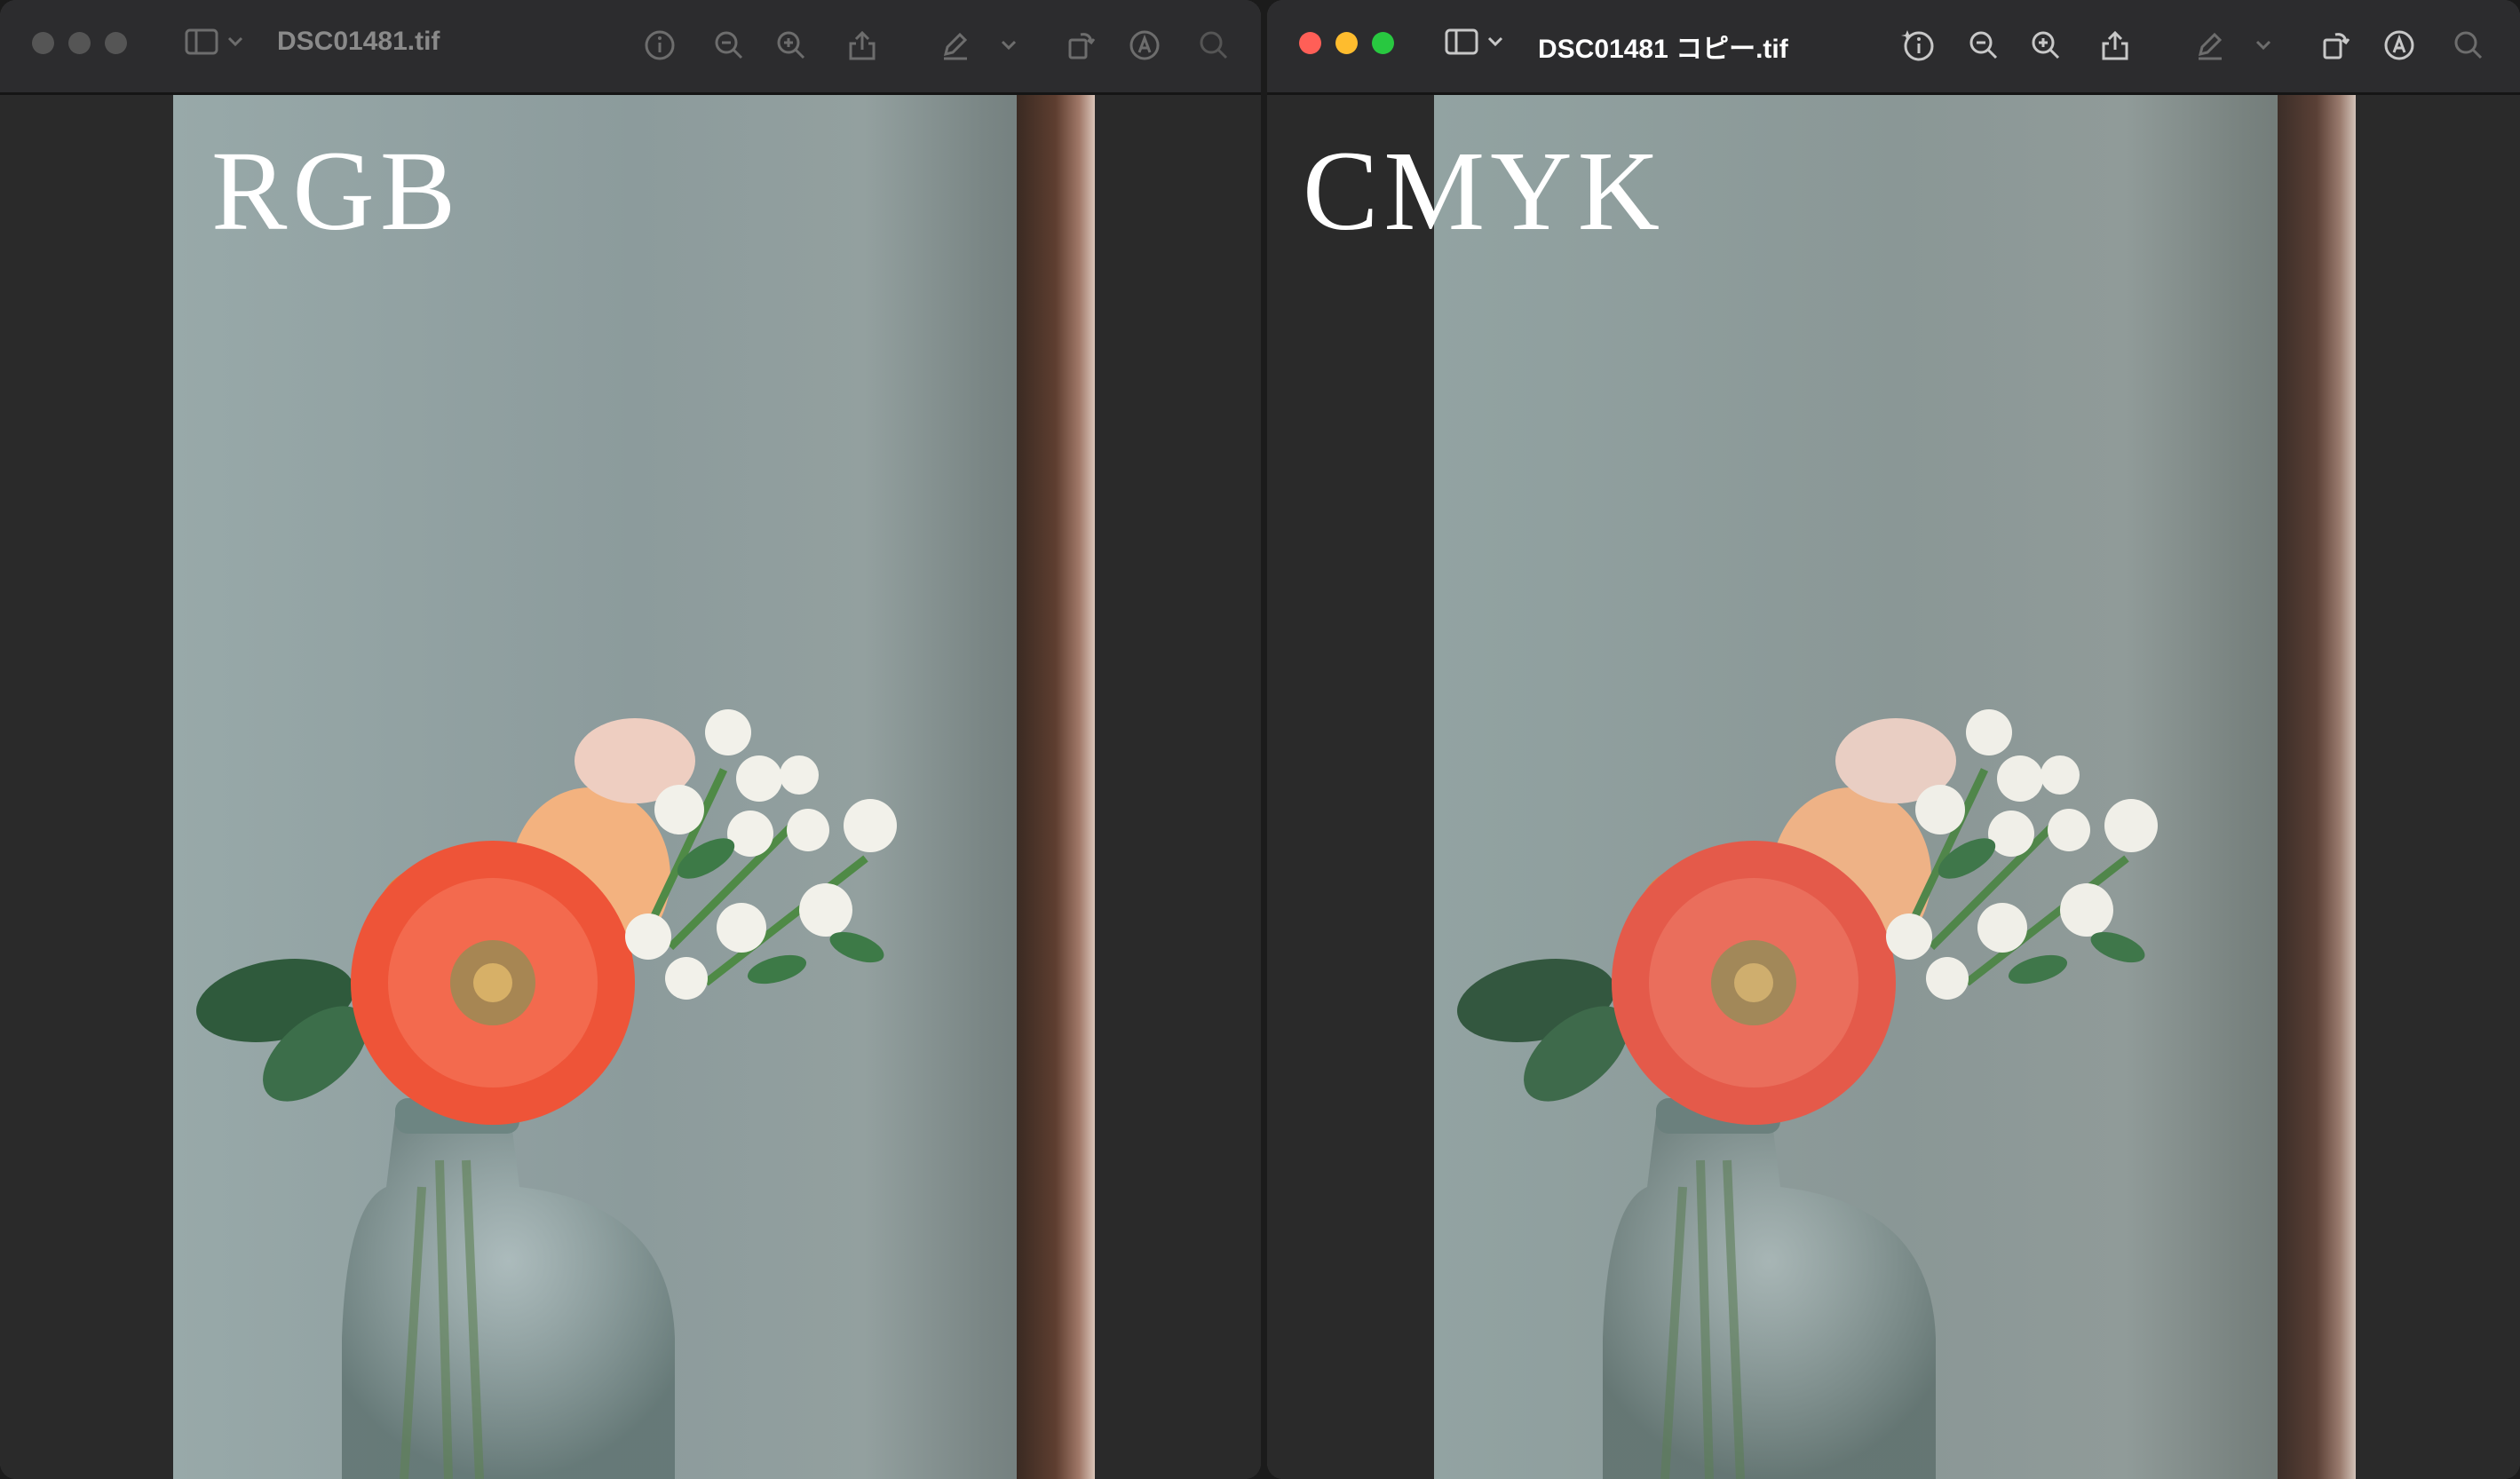  What do you see at coordinates (358, 41) in the screenshot?
I see `window-title: DSC01481.tif` at bounding box center [358, 41].